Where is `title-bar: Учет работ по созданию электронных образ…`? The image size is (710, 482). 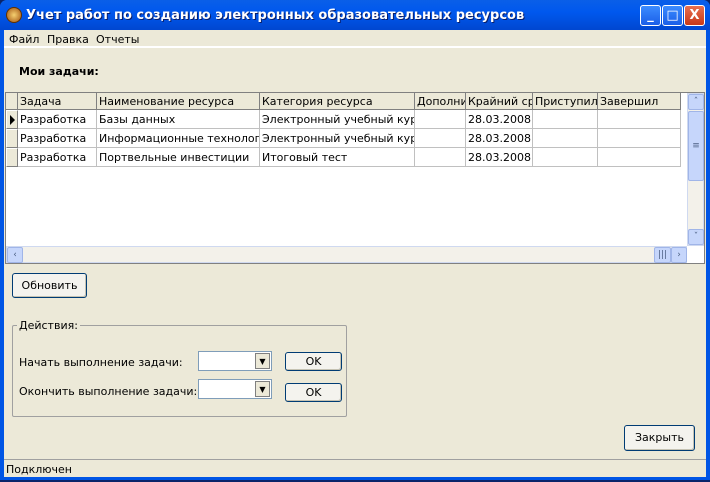 title-bar: Учет работ по созданию электронных образ… is located at coordinates (355, 15).